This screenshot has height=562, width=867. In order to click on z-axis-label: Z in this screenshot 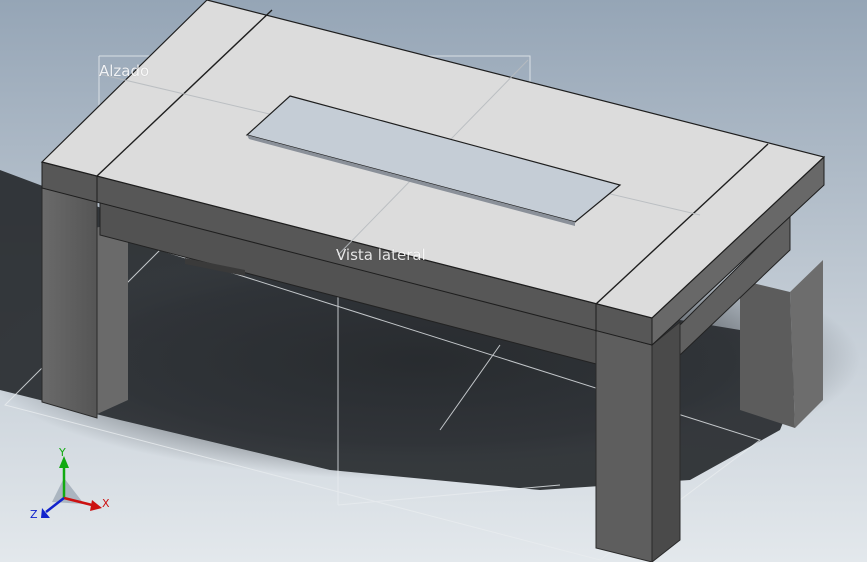, I will do `click(34, 514)`.